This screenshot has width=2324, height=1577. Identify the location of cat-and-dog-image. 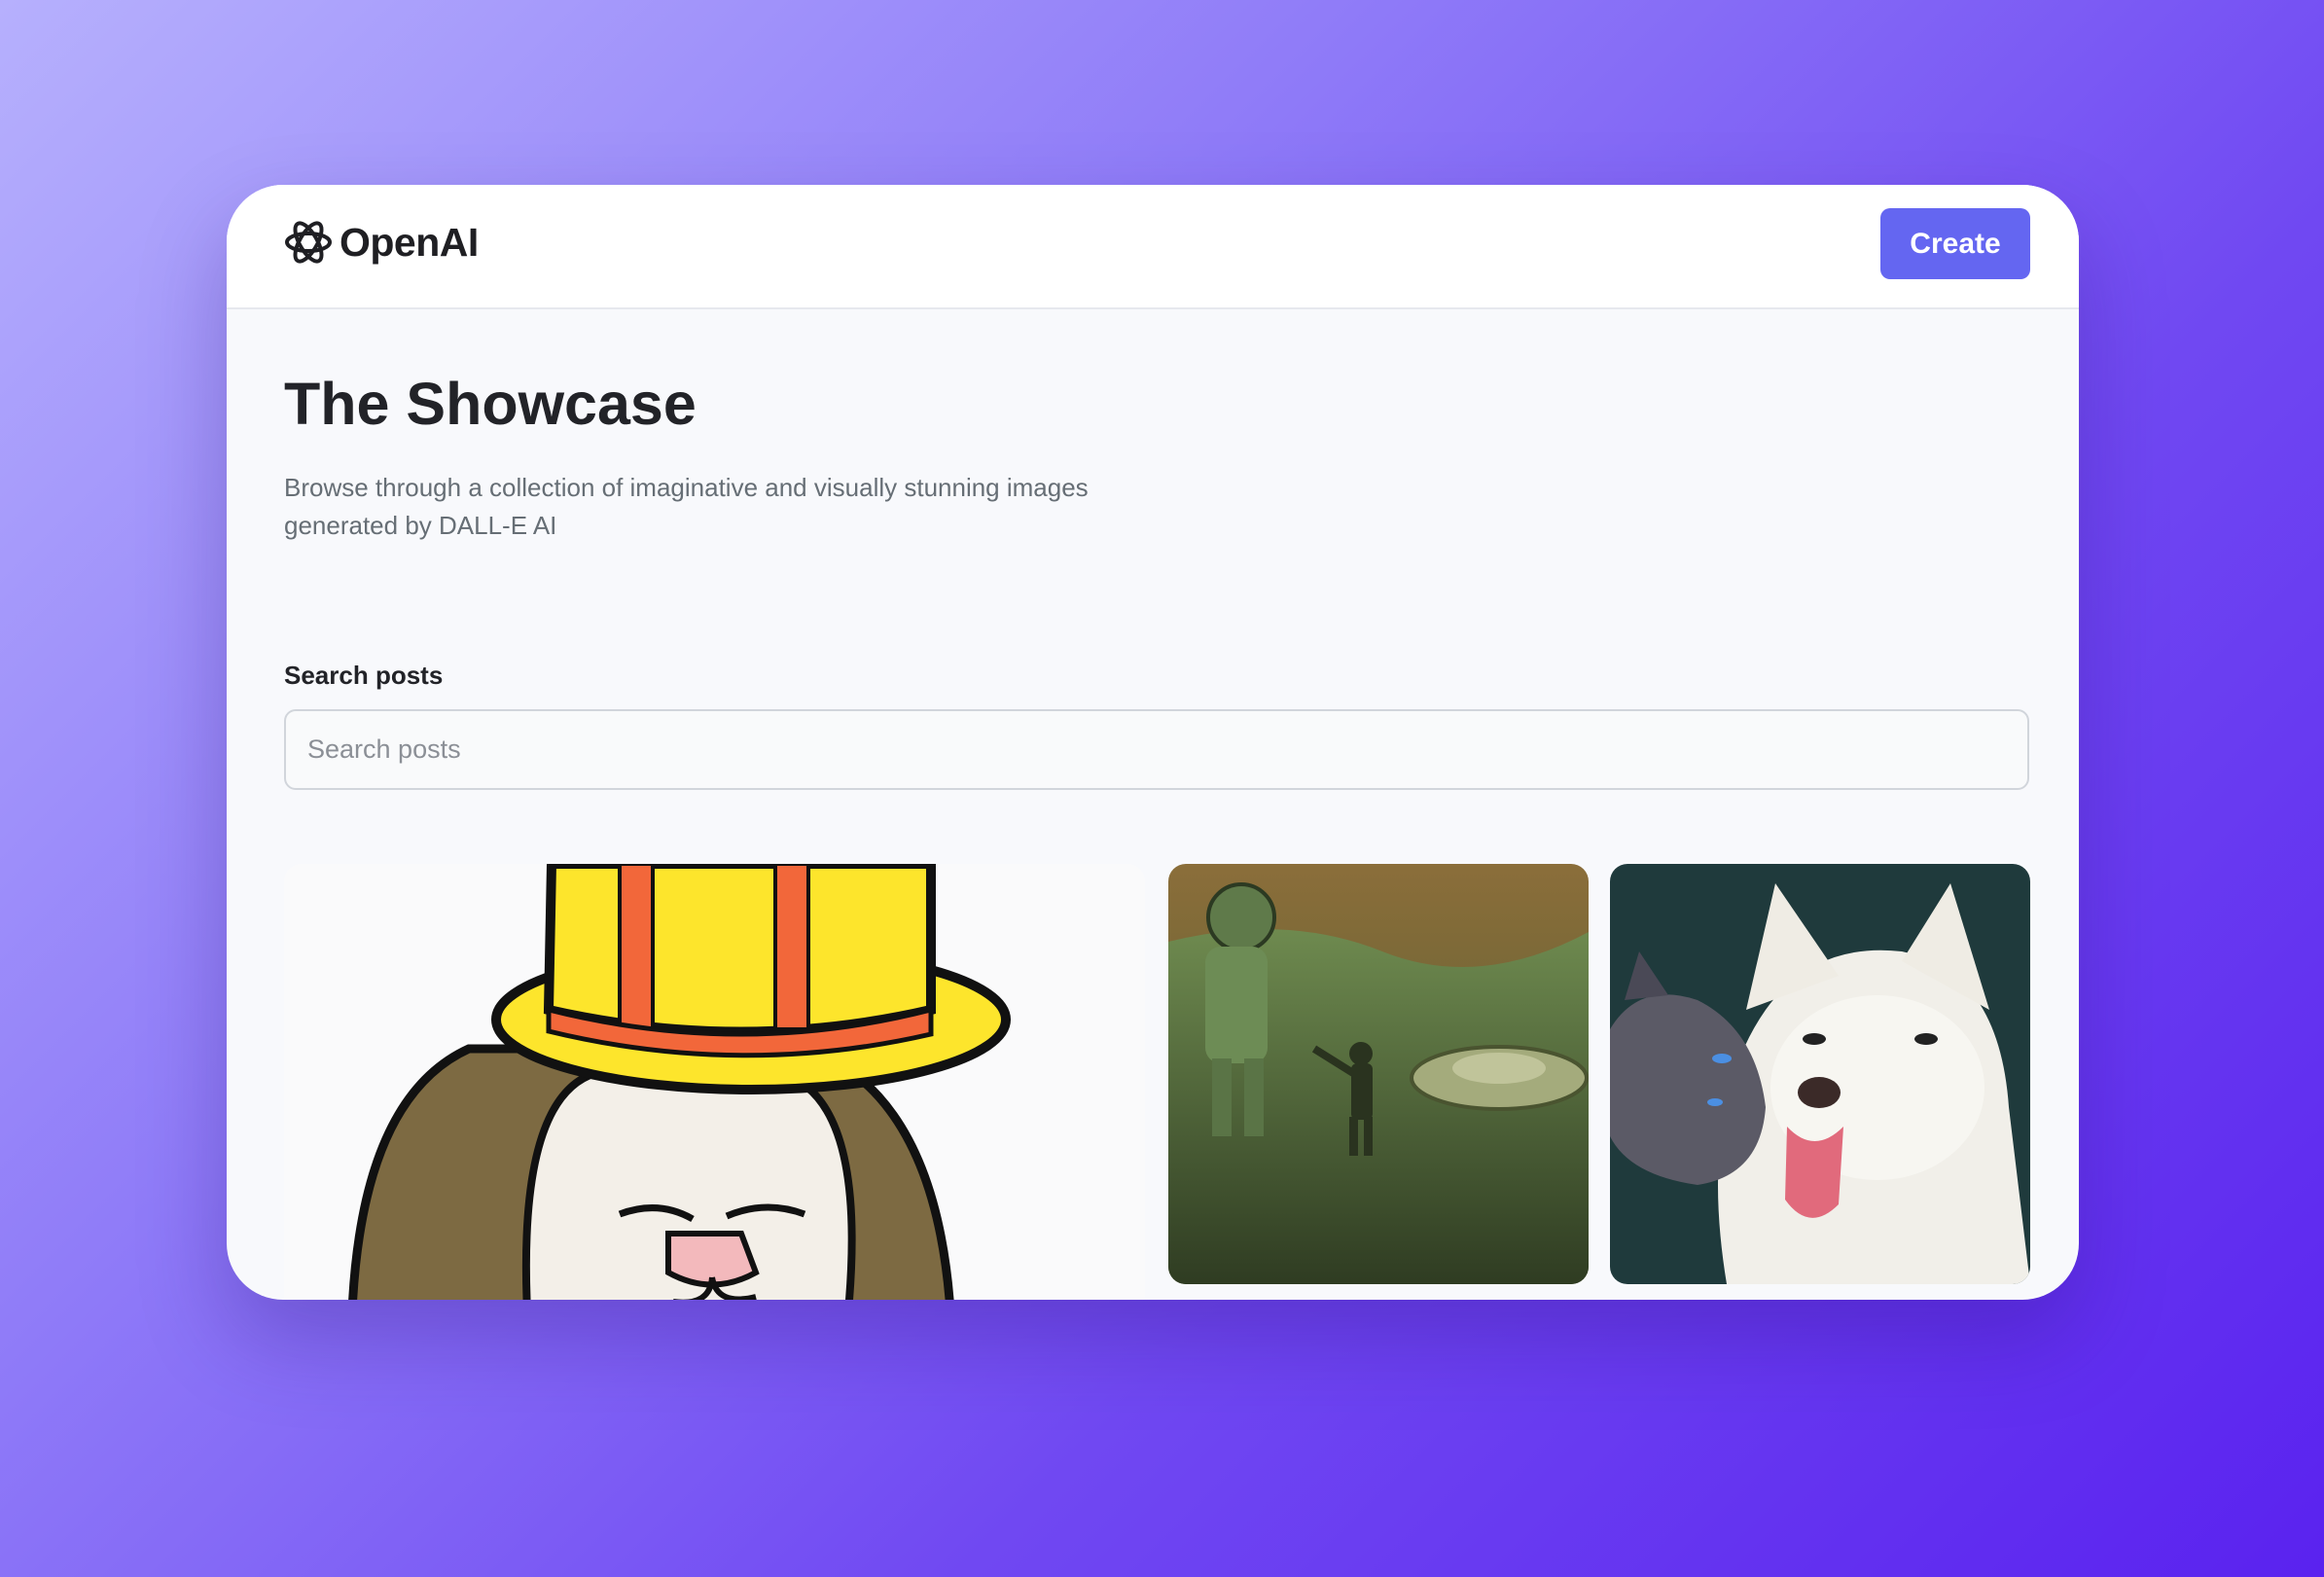
(1820, 1074).